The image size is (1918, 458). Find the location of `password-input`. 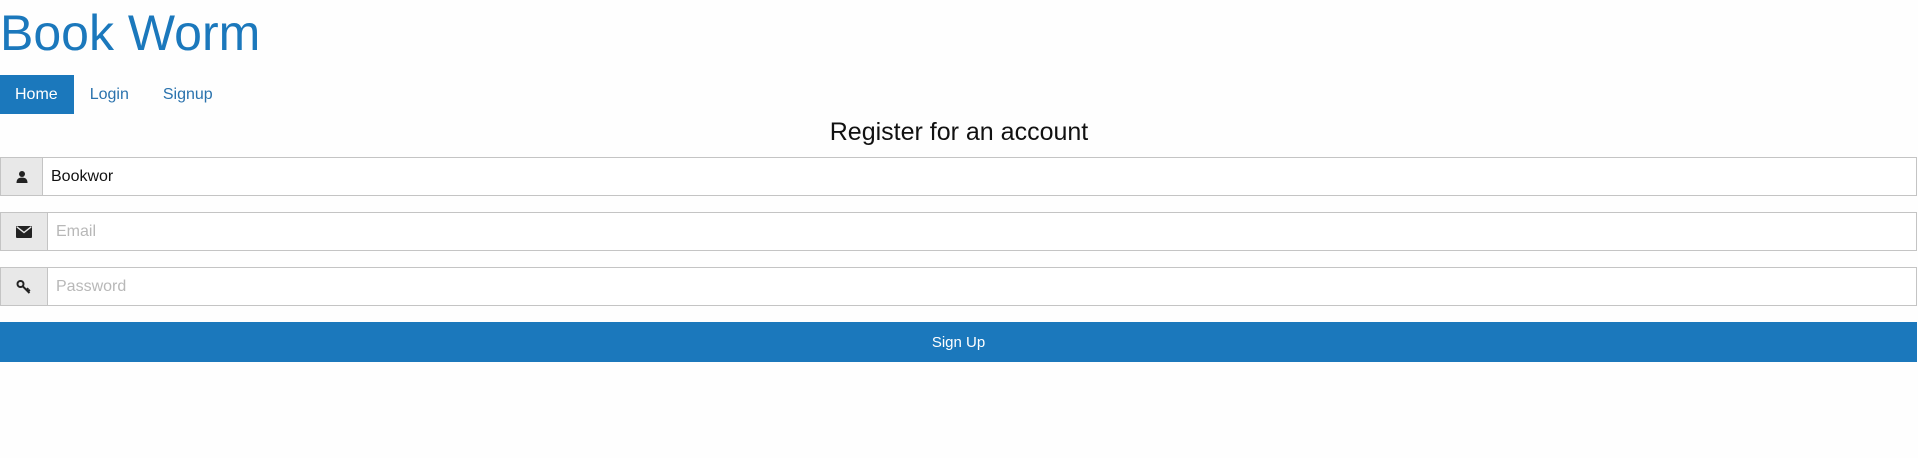

password-input is located at coordinates (982, 286).